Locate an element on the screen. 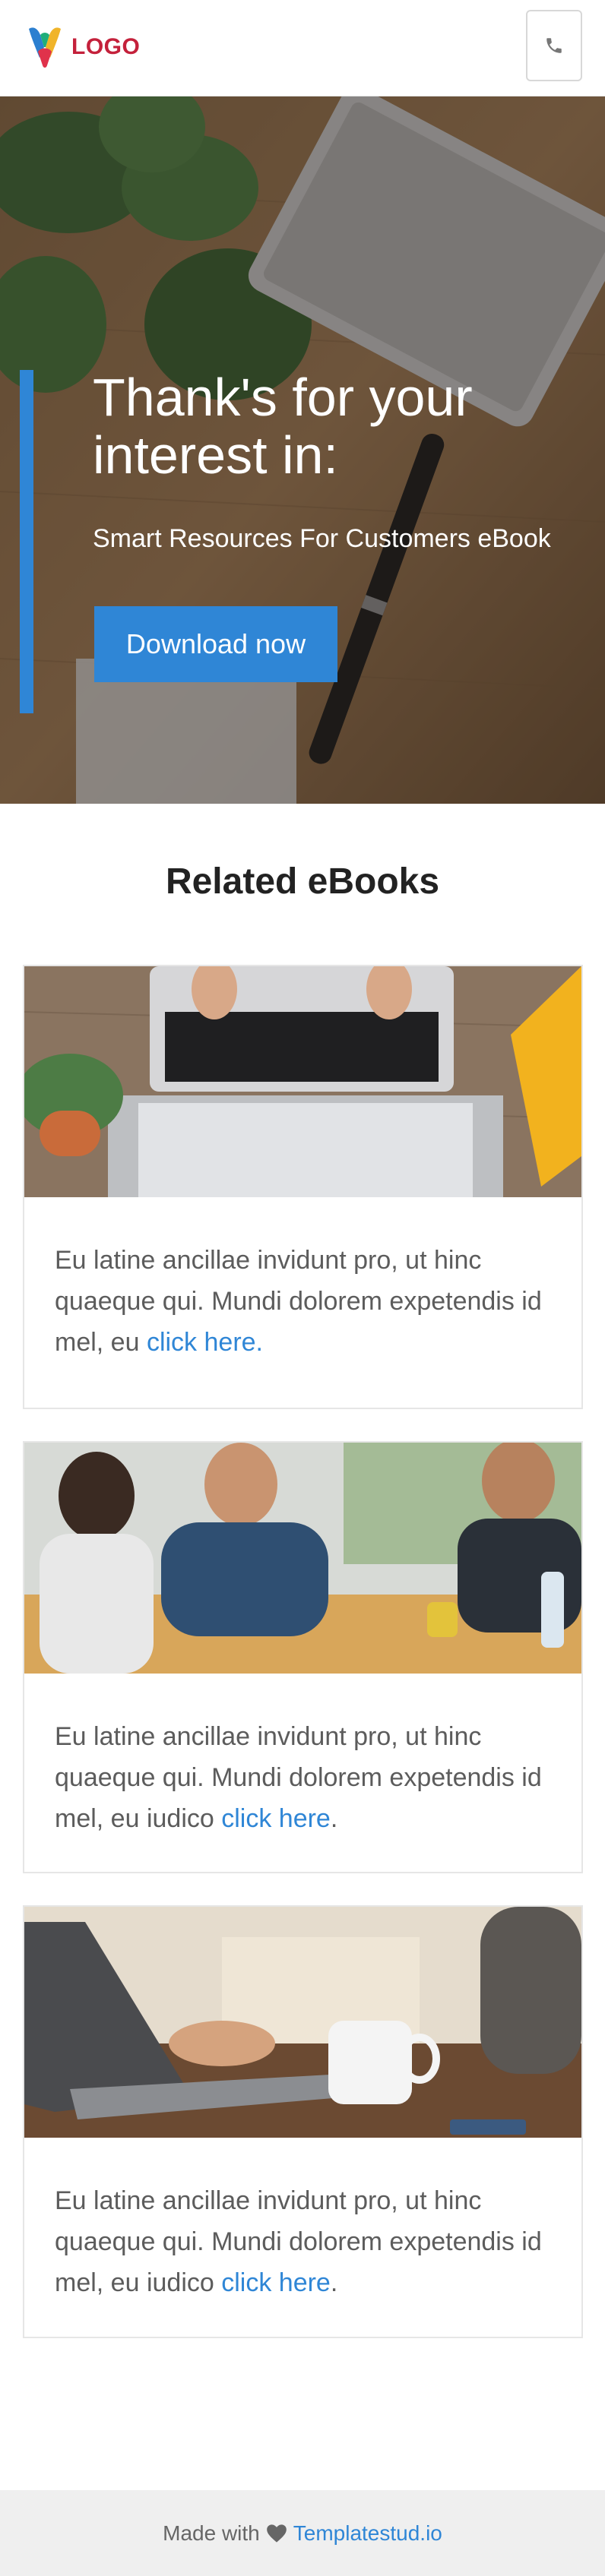  download-now-button: Download now is located at coordinates (216, 644).